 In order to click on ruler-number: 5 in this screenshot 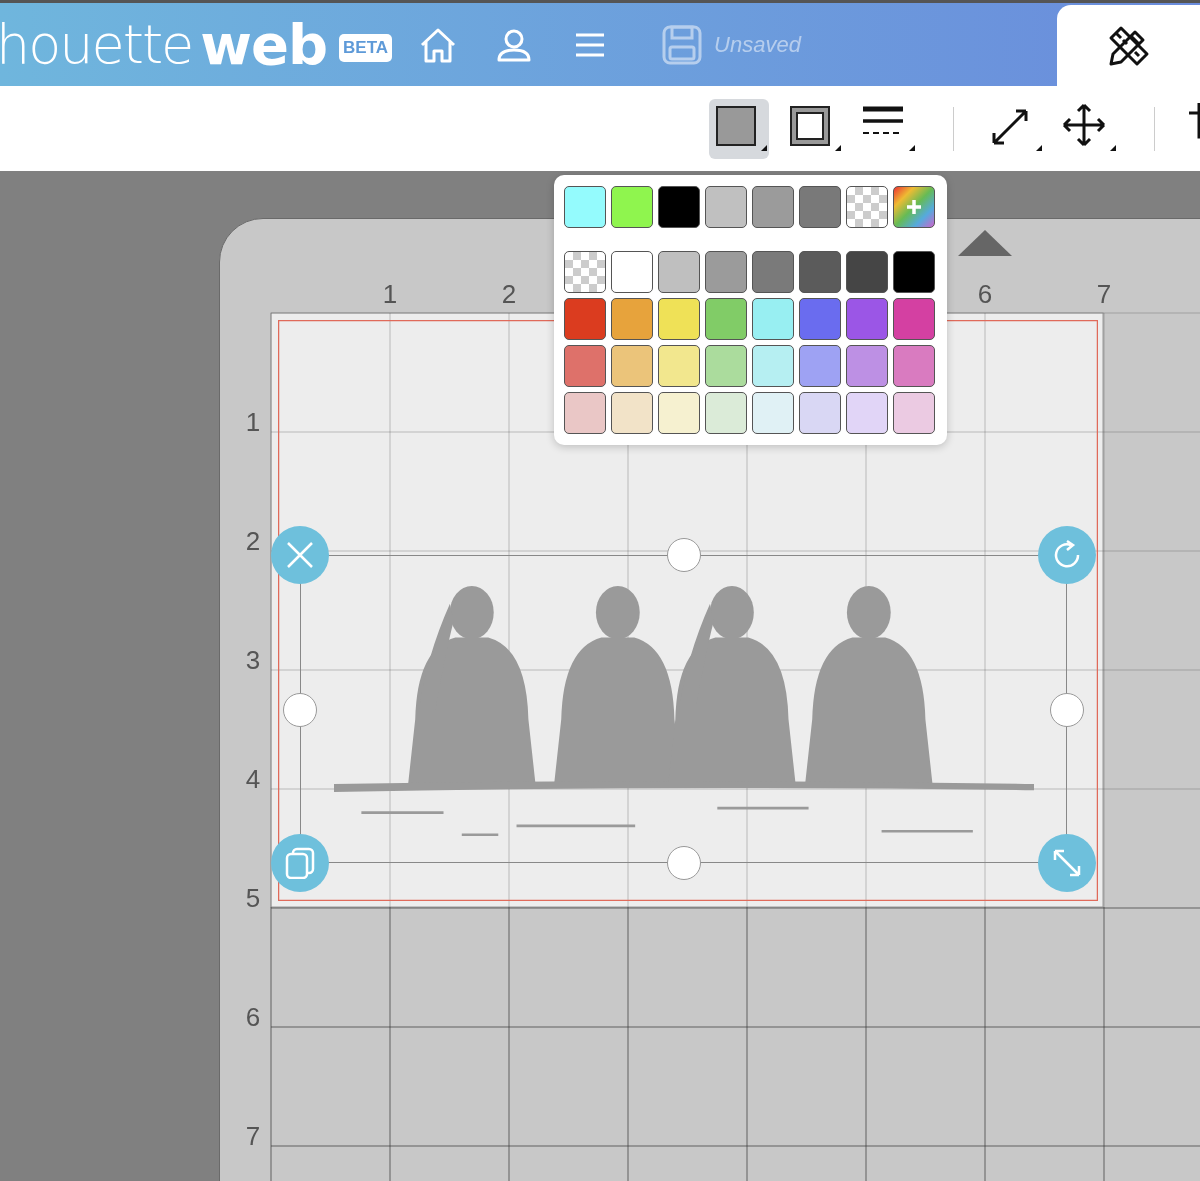, I will do `click(253, 898)`.